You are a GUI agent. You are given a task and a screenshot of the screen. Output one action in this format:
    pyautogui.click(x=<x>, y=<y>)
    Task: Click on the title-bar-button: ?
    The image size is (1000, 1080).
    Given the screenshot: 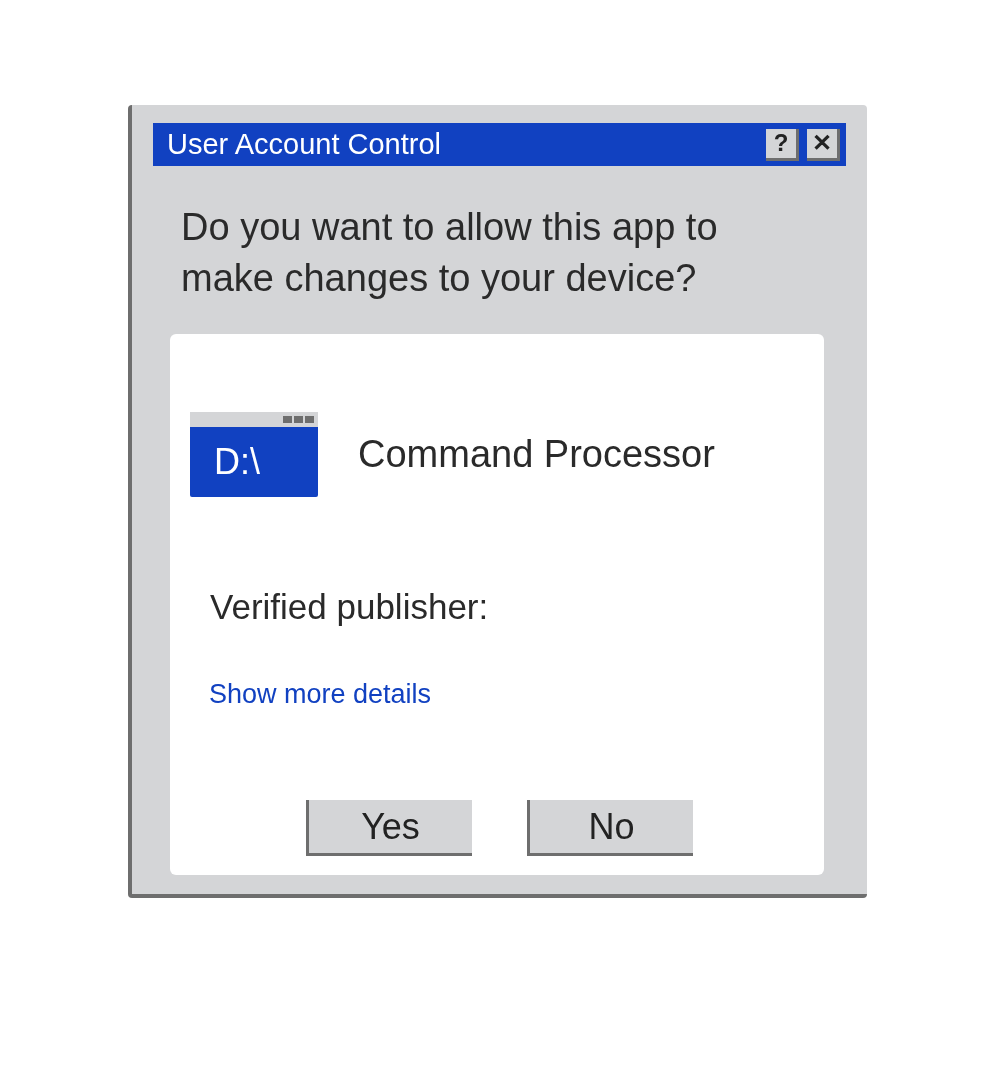 What is the action you would take?
    pyautogui.click(x=782, y=144)
    